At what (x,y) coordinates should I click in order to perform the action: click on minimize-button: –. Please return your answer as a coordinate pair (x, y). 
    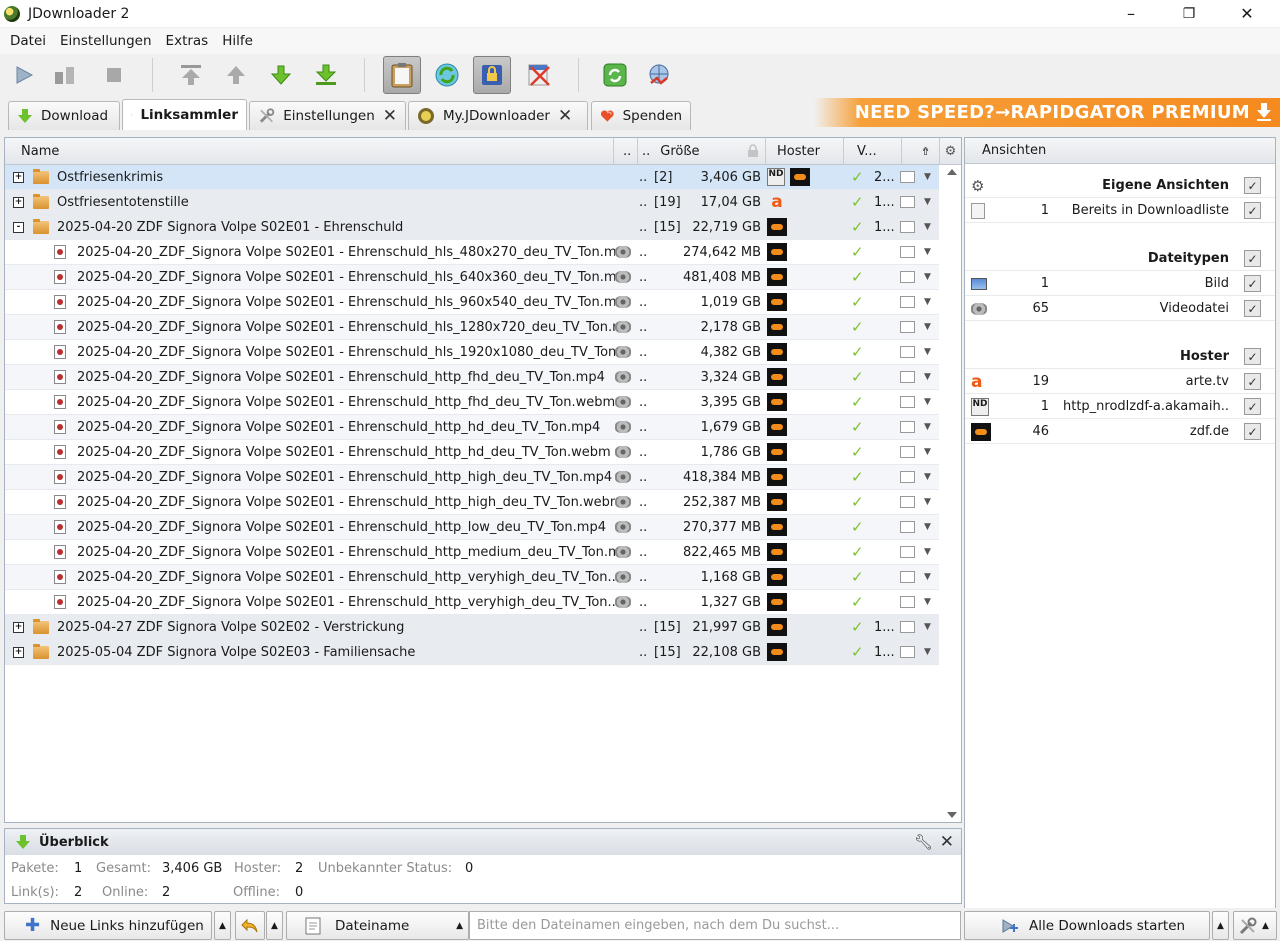
    Looking at the image, I should click on (1131, 13).